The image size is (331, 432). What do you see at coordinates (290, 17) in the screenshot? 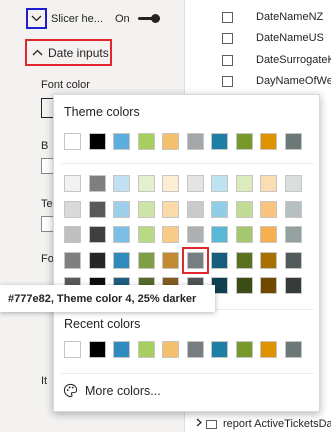
I see `field-label: DateNameNZ` at bounding box center [290, 17].